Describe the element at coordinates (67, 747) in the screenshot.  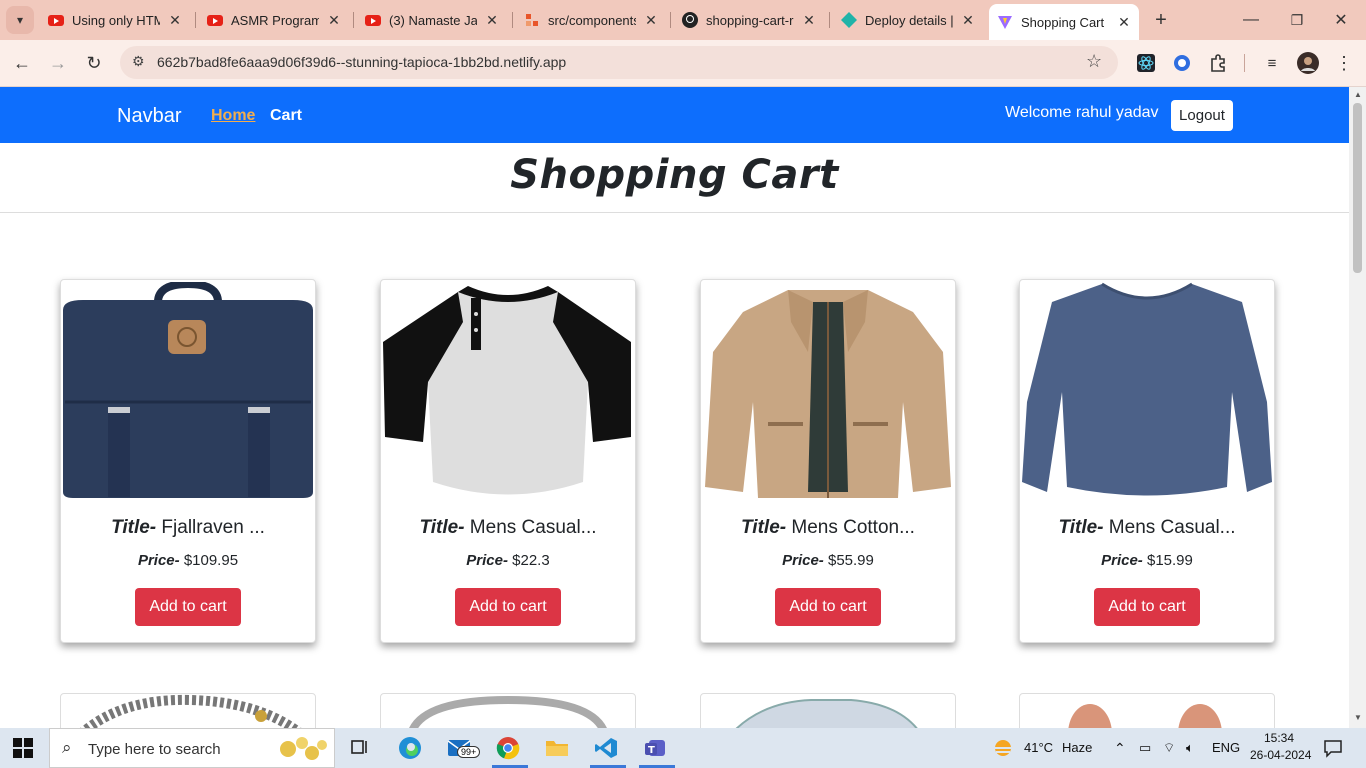
I see `search-icon: ⌕` at that location.